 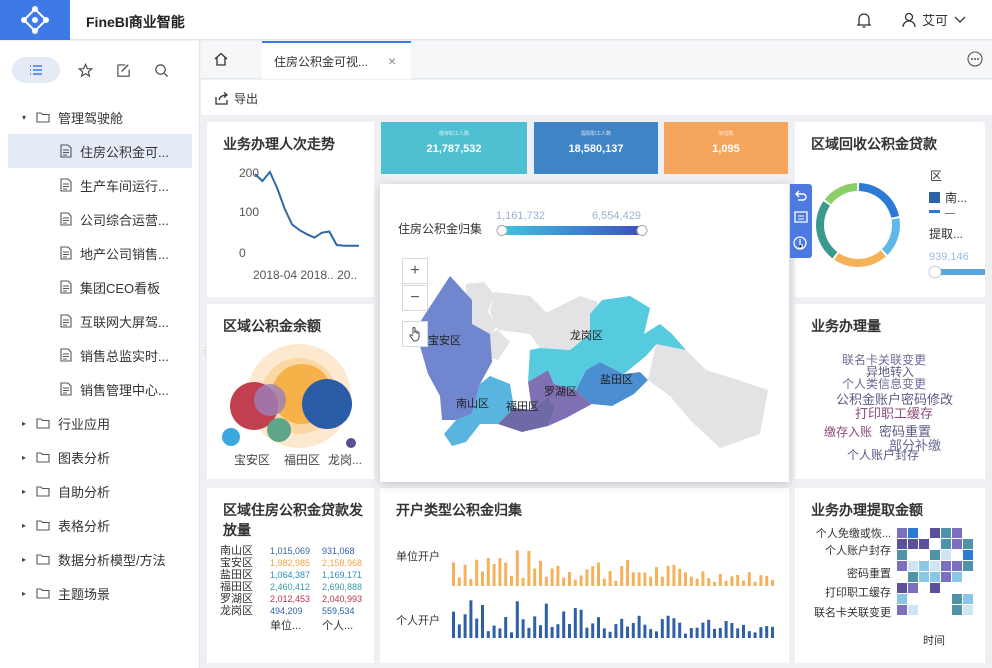 What do you see at coordinates (883, 455) in the screenshot?
I see `word-8: 个人账户封存` at bounding box center [883, 455].